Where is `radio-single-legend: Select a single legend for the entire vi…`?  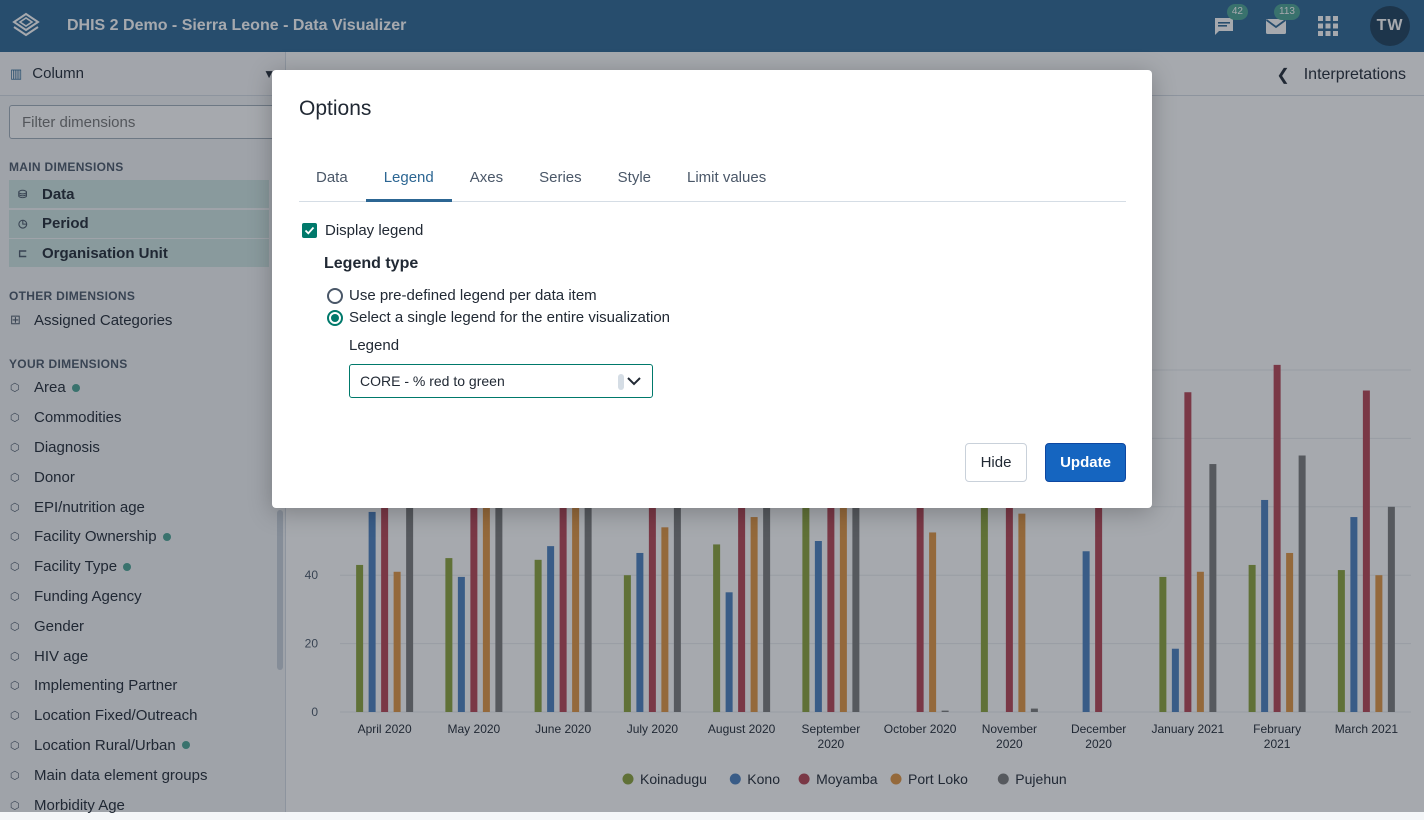 radio-single-legend: Select a single legend for the entire vi… is located at coordinates (498, 317).